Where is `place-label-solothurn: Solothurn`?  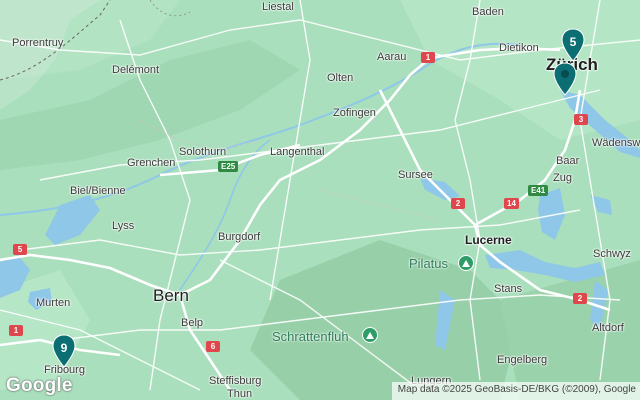 place-label-solothurn: Solothurn is located at coordinates (202, 152).